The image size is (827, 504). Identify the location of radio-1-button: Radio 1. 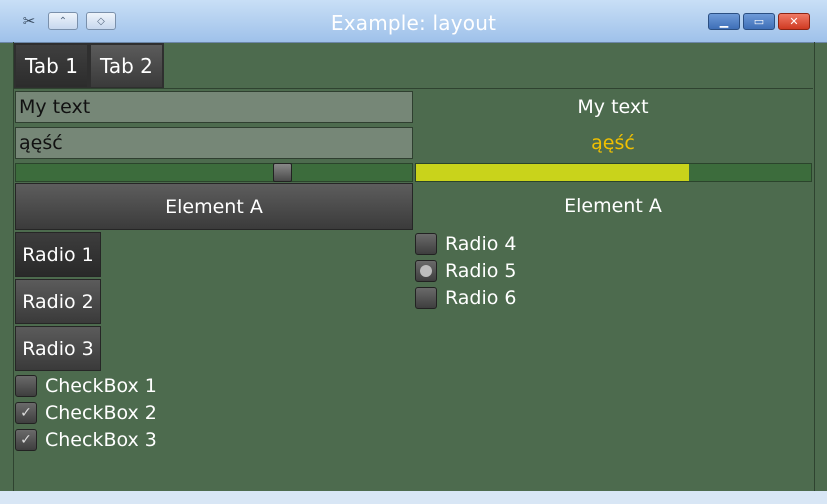
(58, 254).